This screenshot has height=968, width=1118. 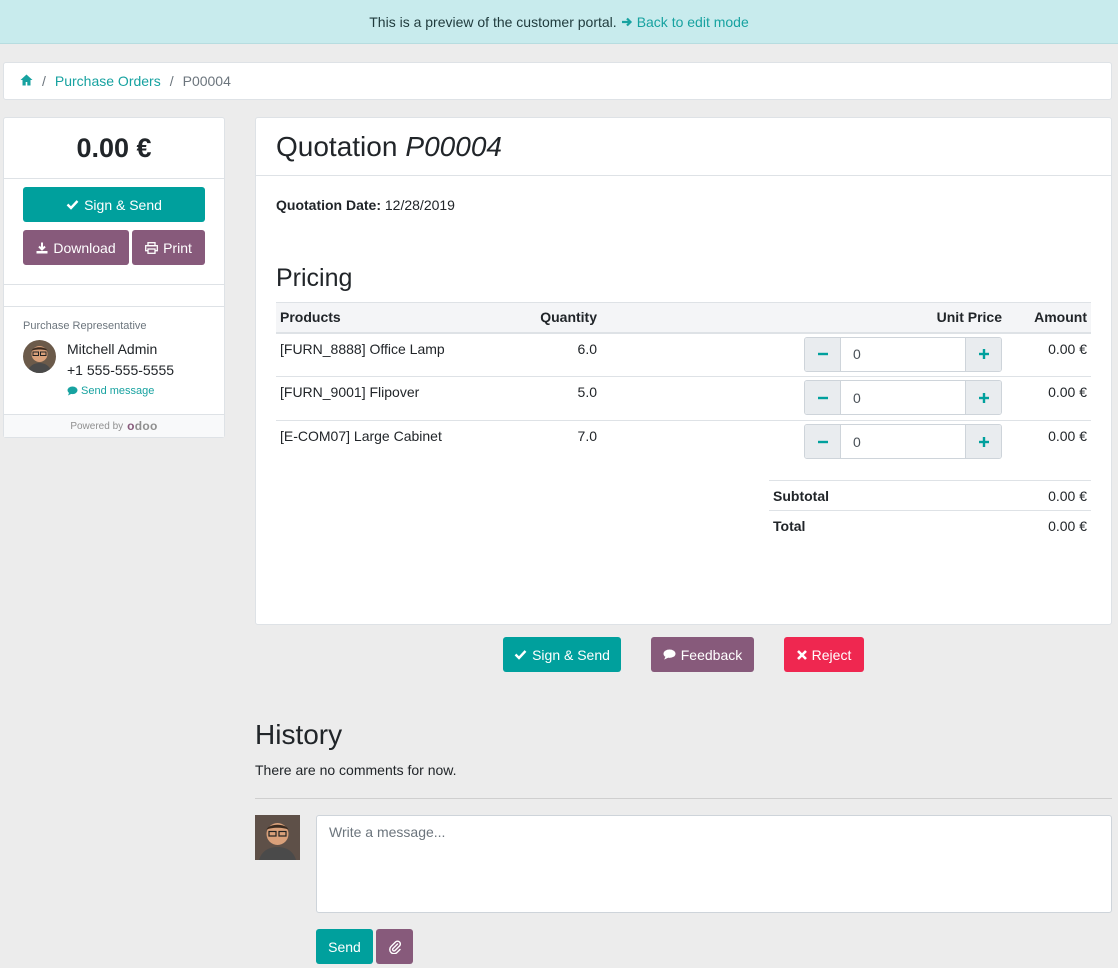 What do you see at coordinates (558, 398) in the screenshot?
I see `quantity-cell: 5.0` at bounding box center [558, 398].